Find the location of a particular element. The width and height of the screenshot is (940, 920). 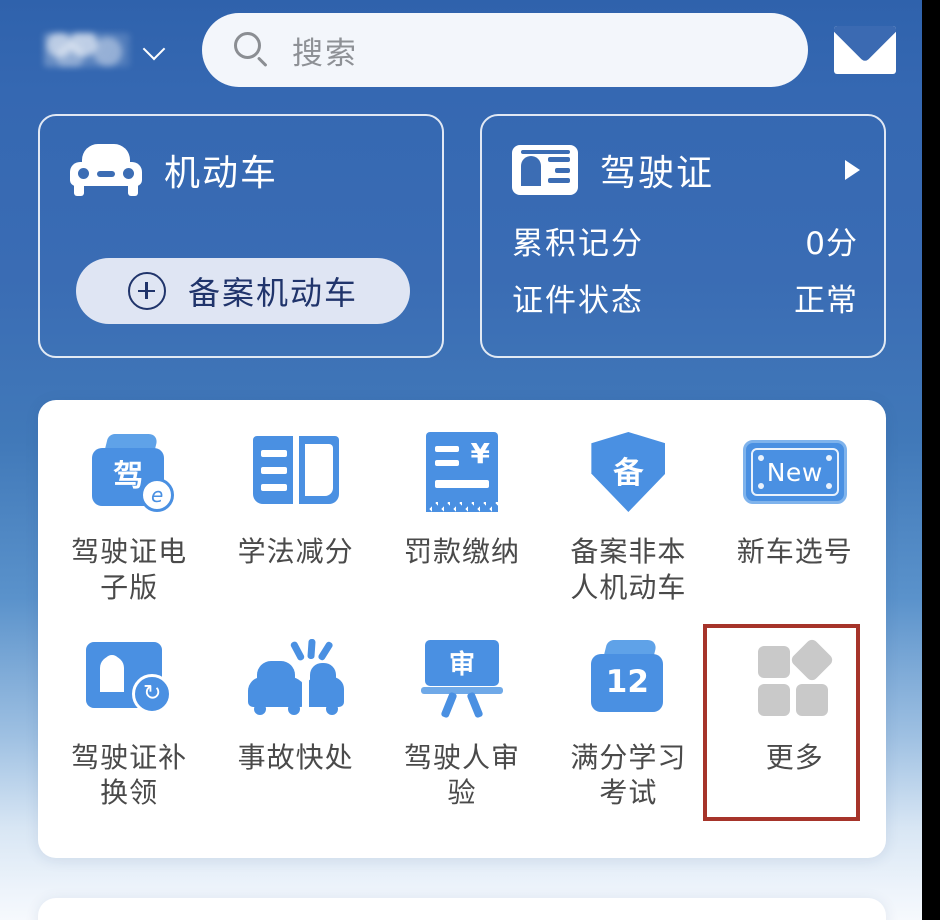

driver-license-wallet-icon: 驾 e is located at coordinates (130, 472).